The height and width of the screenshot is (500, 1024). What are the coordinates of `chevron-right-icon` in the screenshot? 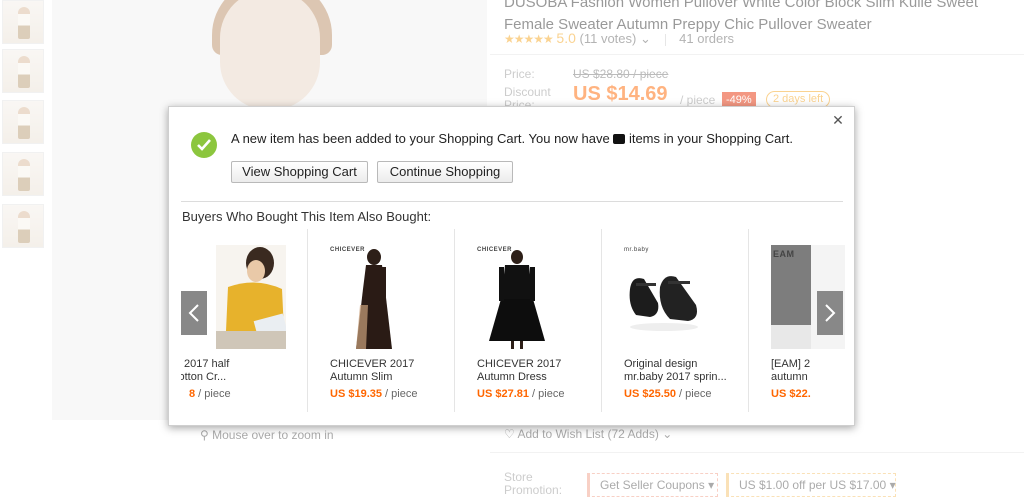 It's located at (830, 313).